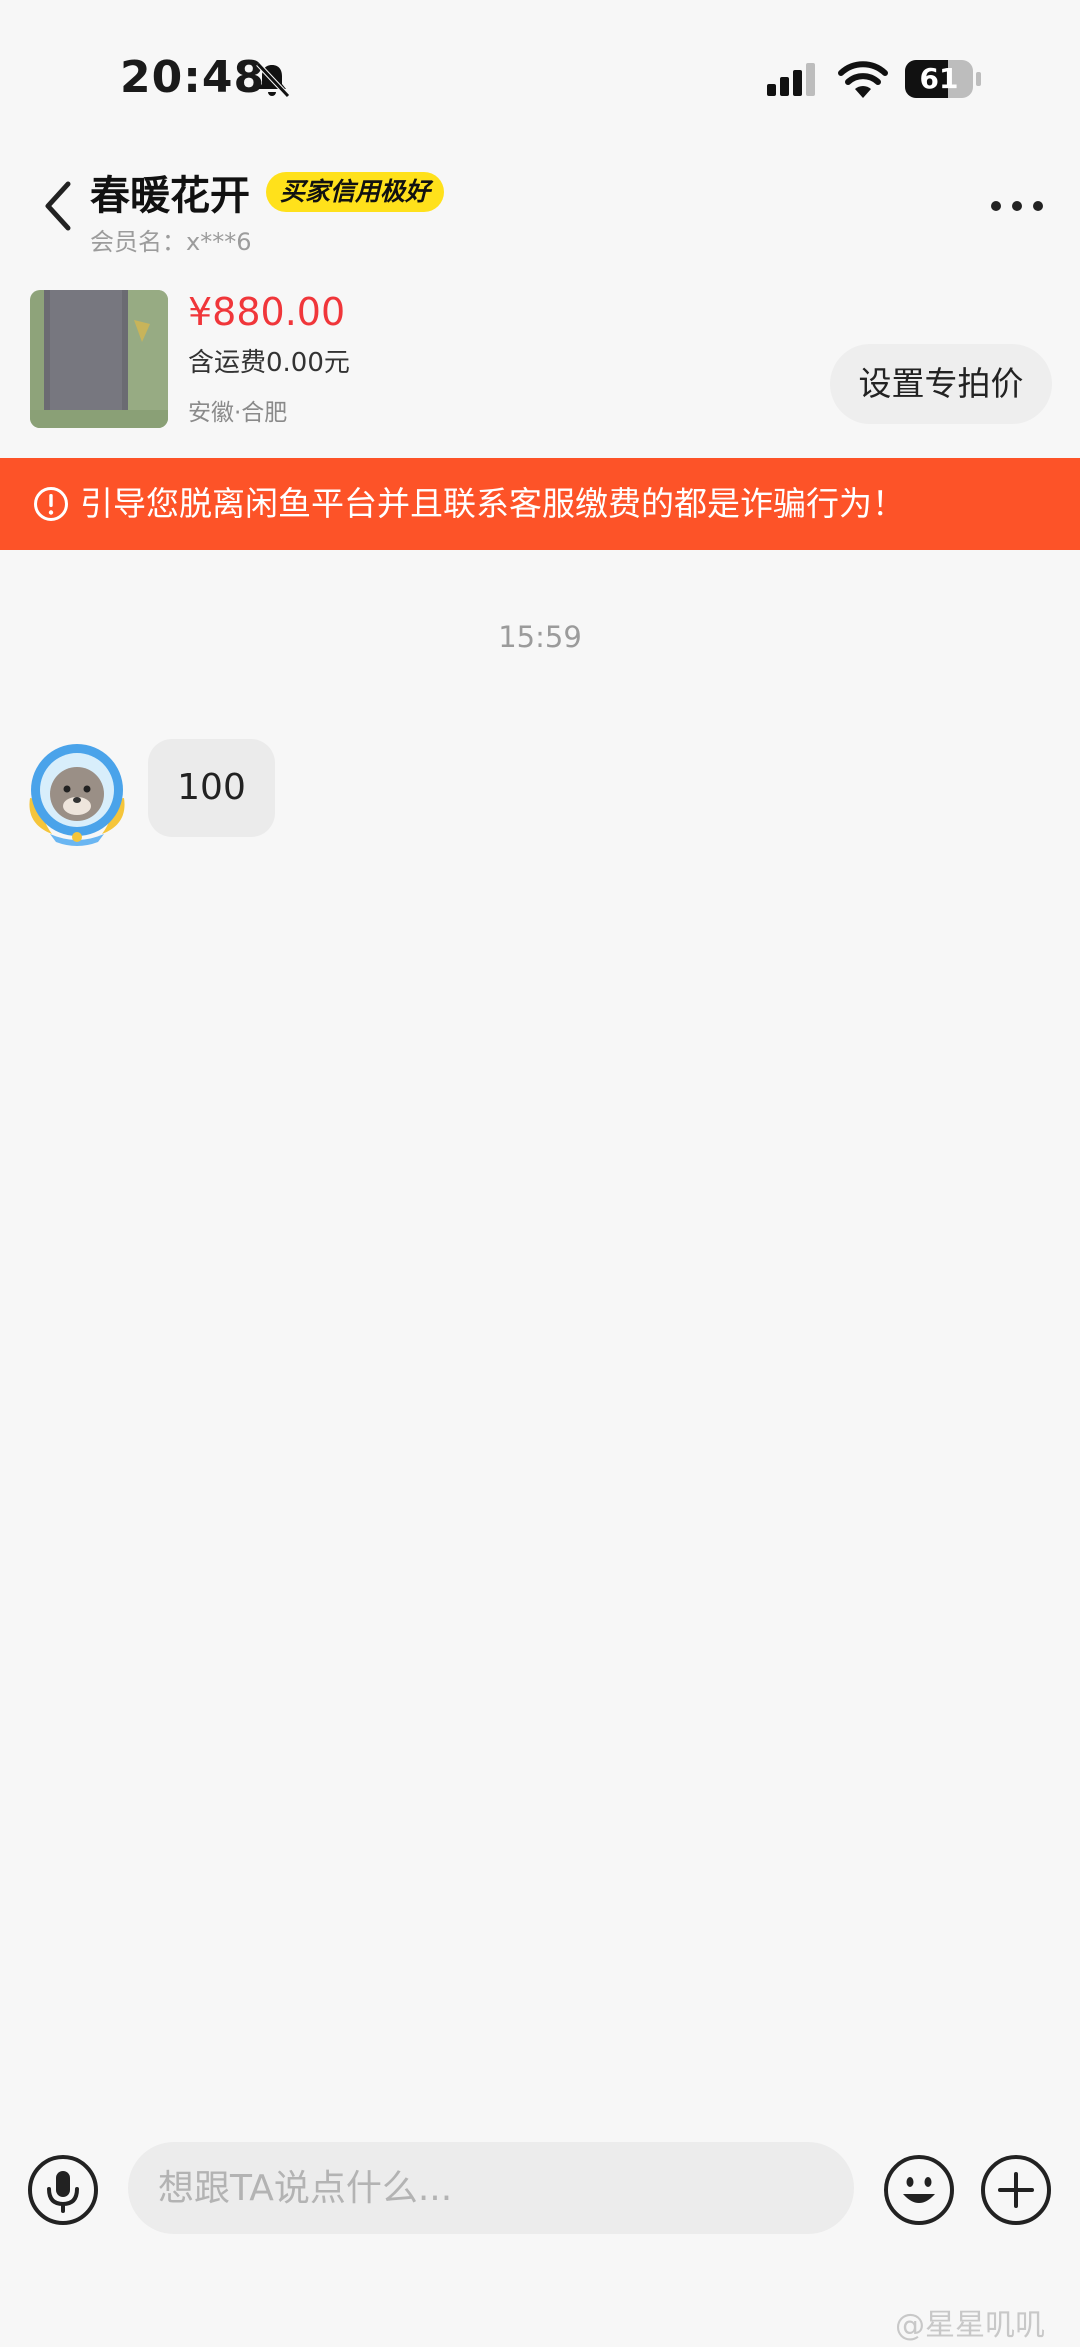 Image resolution: width=1080 pixels, height=2347 pixels. I want to click on avatar, so click(77, 793).